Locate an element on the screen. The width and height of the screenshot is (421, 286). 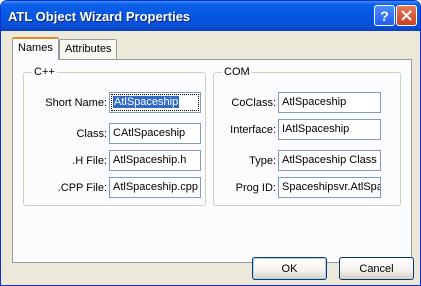
coclass-input: AtlSpaceship is located at coordinates (329, 102).